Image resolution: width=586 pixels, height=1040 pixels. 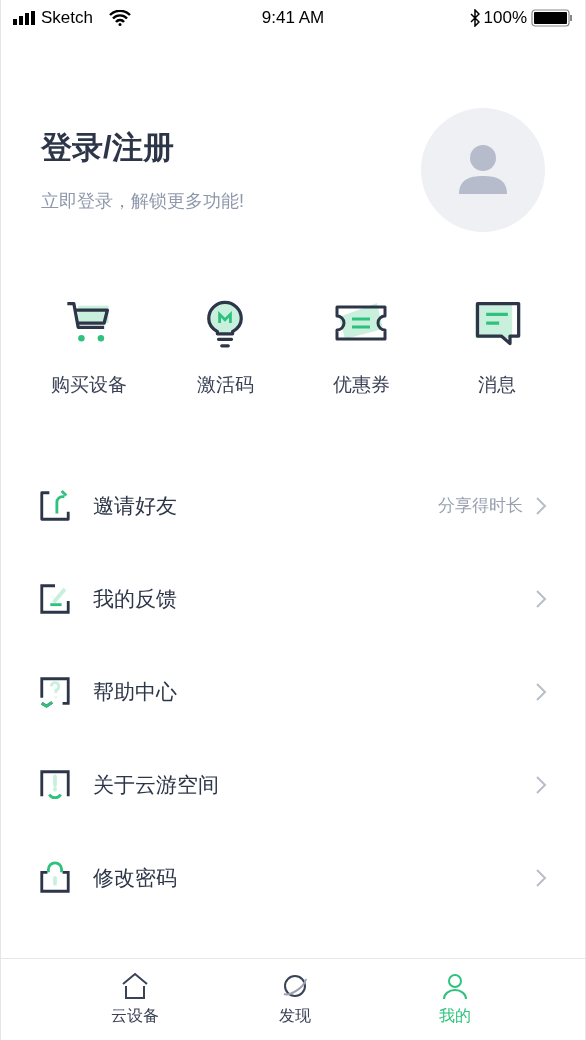 What do you see at coordinates (552, 17) in the screenshot?
I see `battery-icon` at bounding box center [552, 17].